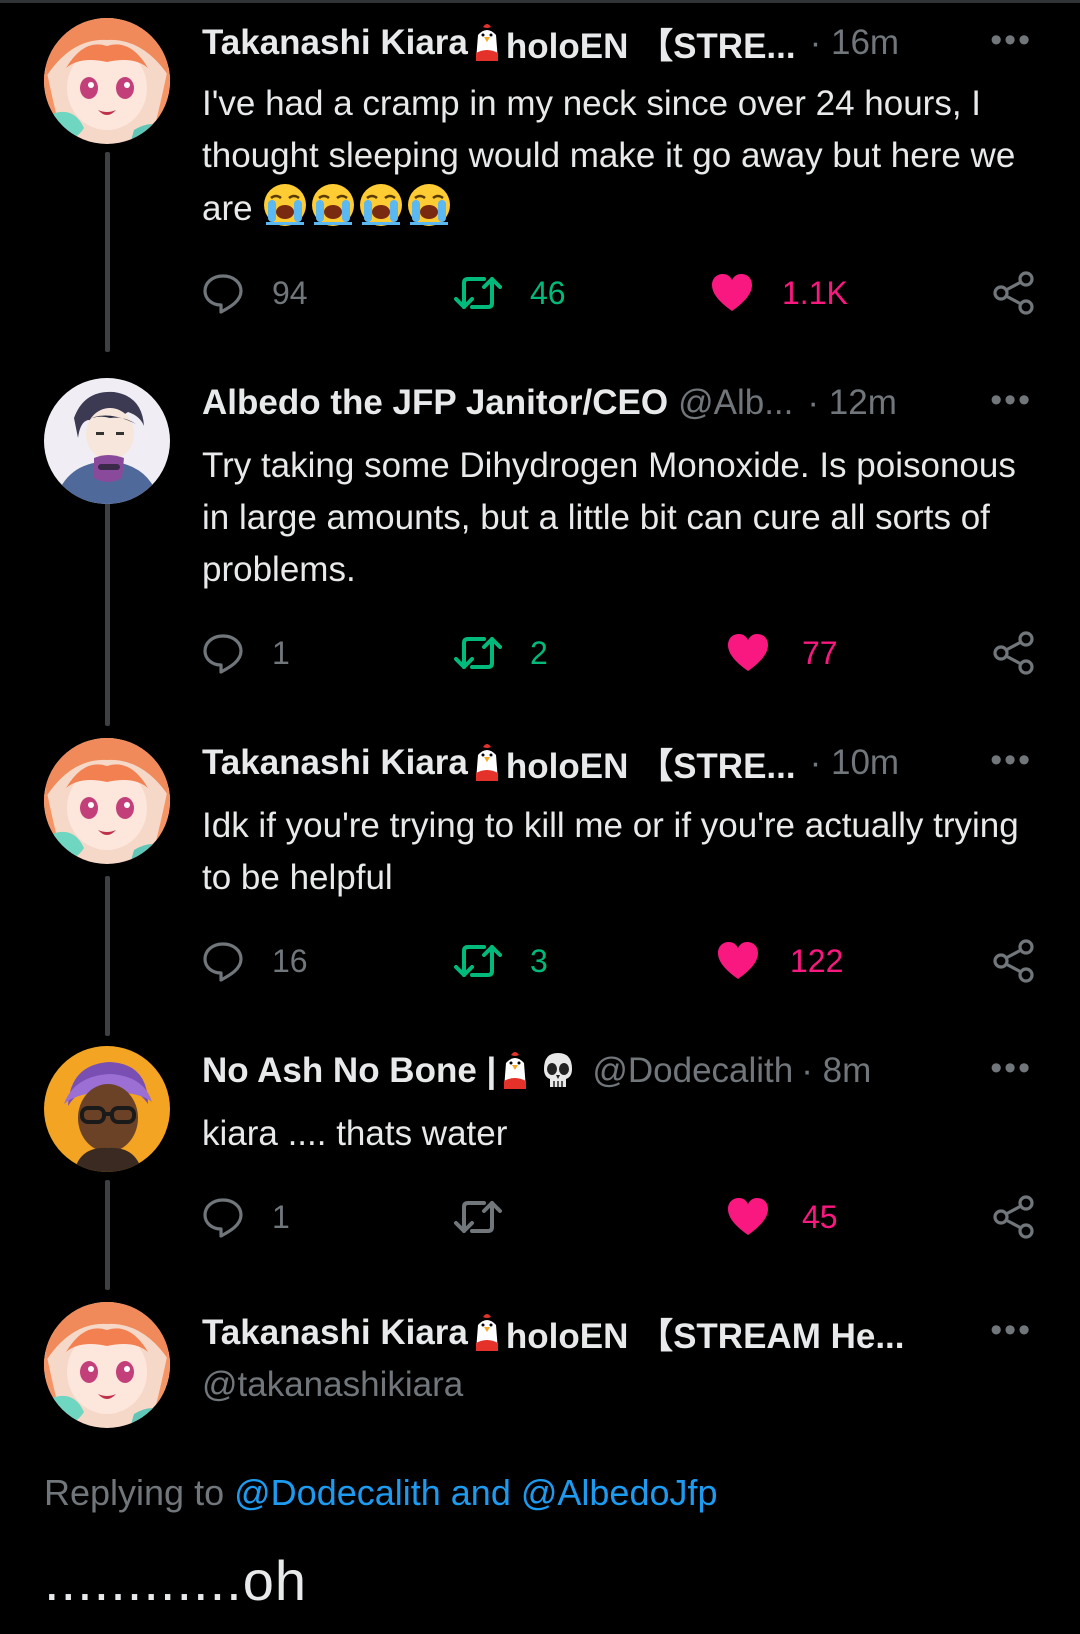 Image resolution: width=1080 pixels, height=1634 pixels. I want to click on user-handle-row: @takanashikiara, so click(332, 1385).